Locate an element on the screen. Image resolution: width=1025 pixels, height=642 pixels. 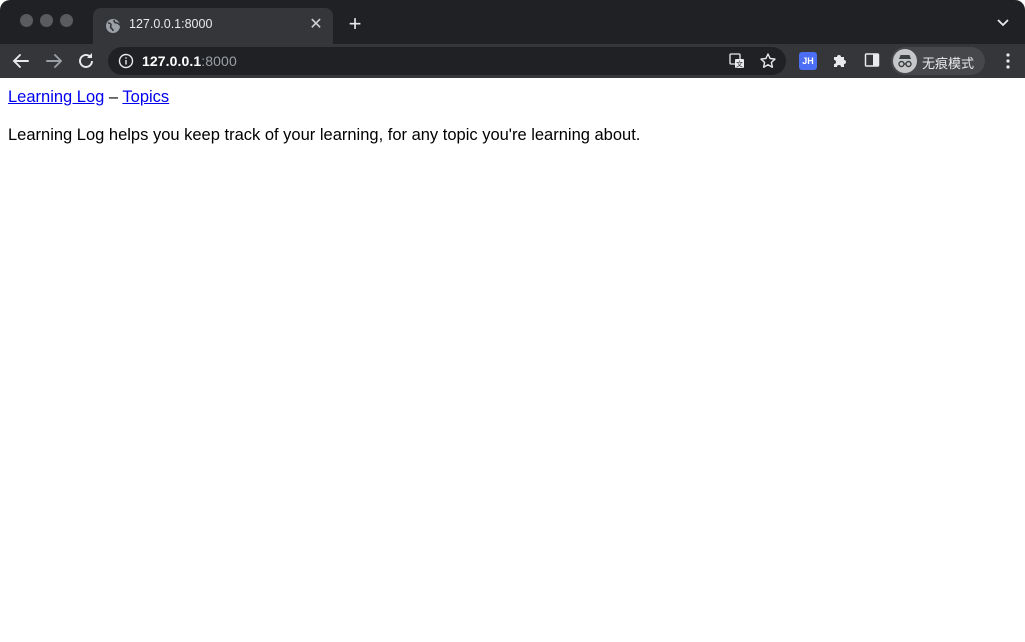
tab-title: 127.0.0.1:8000 is located at coordinates (171, 24).